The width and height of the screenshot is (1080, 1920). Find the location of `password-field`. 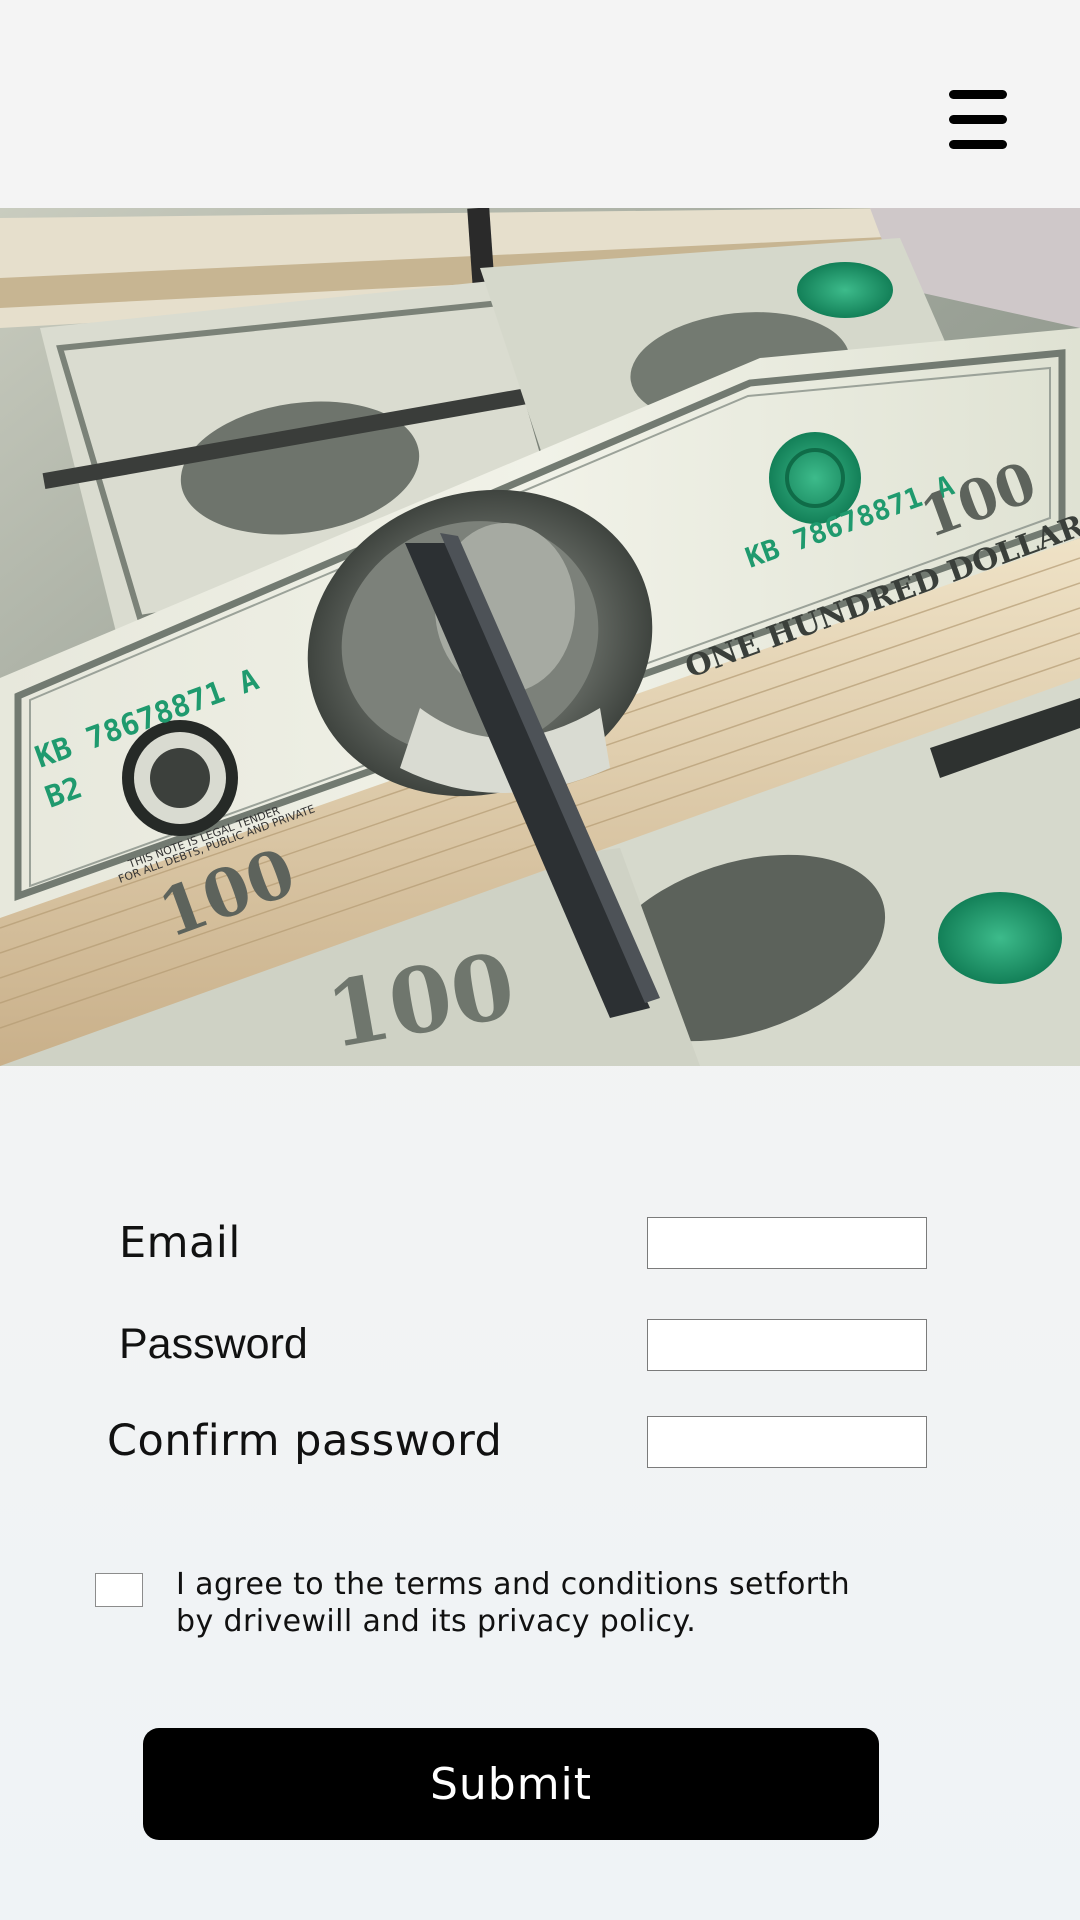

password-field is located at coordinates (787, 1345).